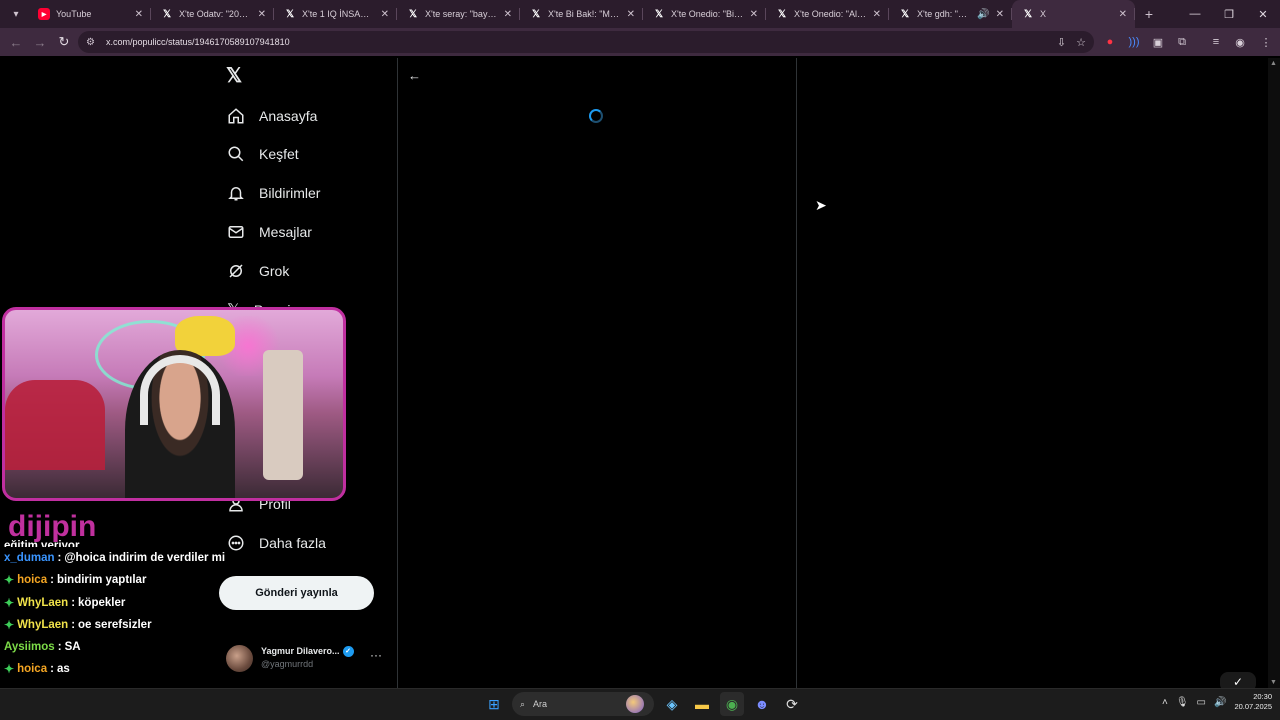  I want to click on back-arrow-icon: ←, so click(414, 75).